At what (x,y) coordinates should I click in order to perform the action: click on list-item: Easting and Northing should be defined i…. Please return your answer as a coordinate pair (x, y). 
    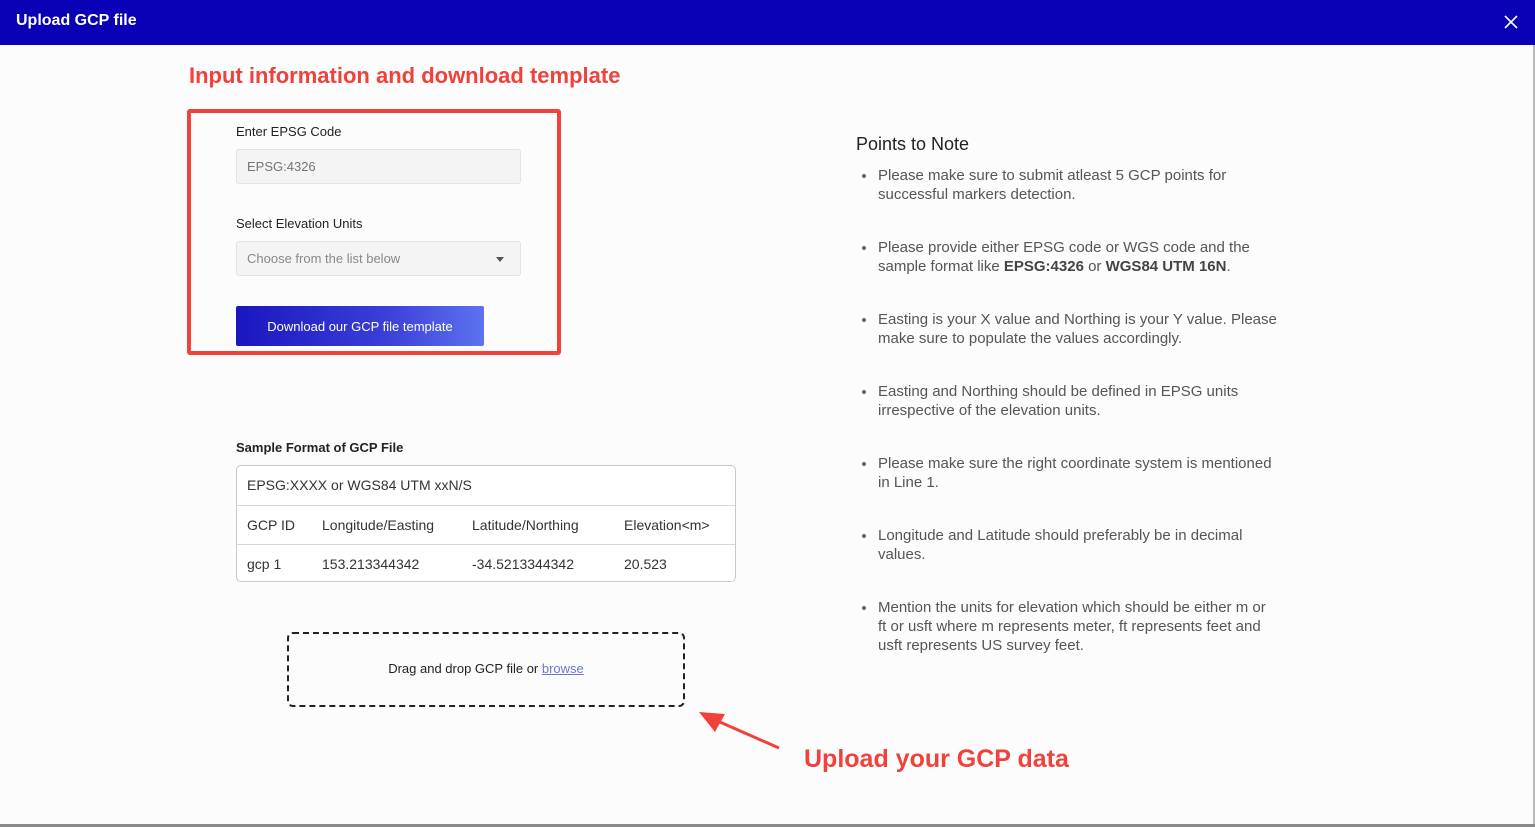
    Looking at the image, I should click on (1070, 401).